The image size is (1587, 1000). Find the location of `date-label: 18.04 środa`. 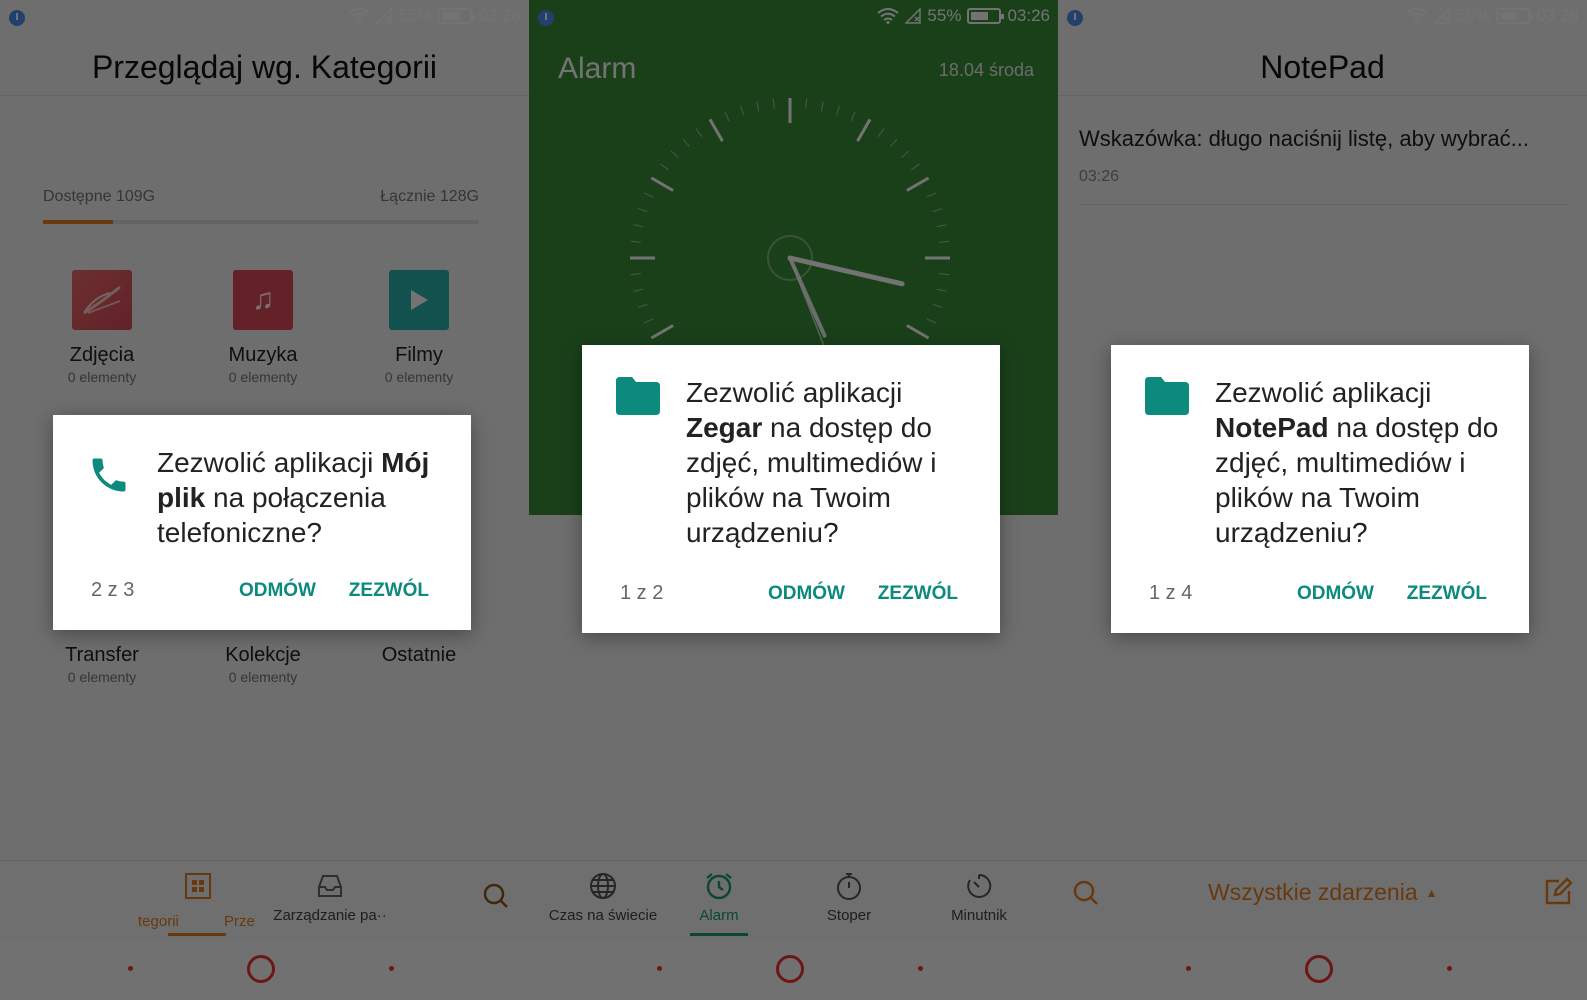

date-label: 18.04 środa is located at coordinates (986, 70).